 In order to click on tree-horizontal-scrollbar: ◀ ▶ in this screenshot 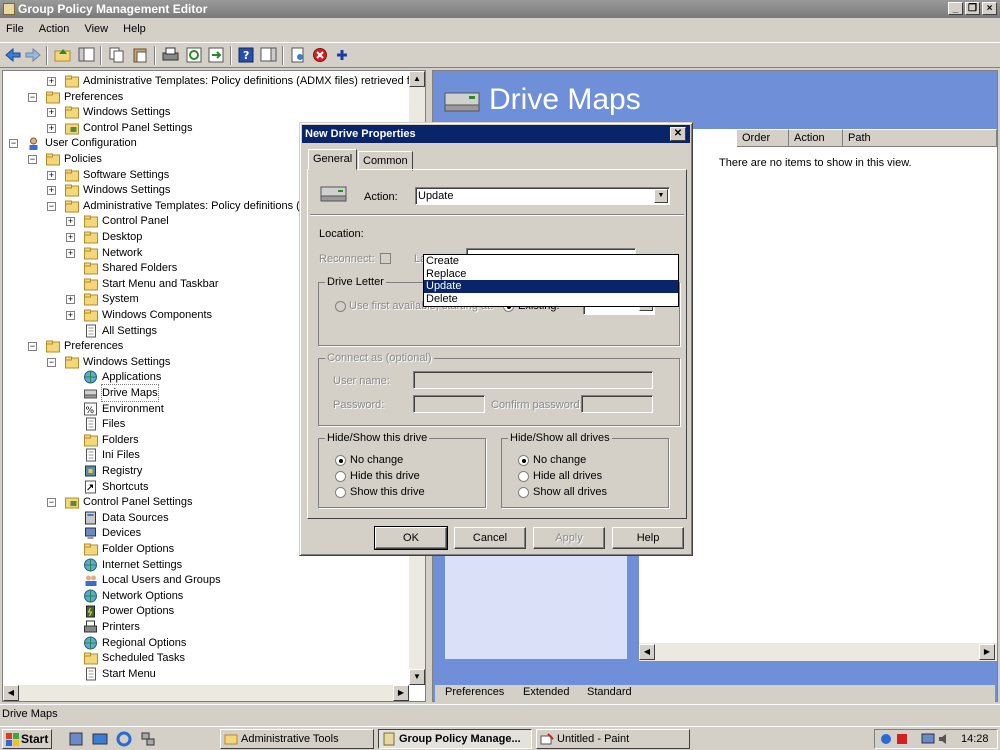, I will do `click(206, 693)`.